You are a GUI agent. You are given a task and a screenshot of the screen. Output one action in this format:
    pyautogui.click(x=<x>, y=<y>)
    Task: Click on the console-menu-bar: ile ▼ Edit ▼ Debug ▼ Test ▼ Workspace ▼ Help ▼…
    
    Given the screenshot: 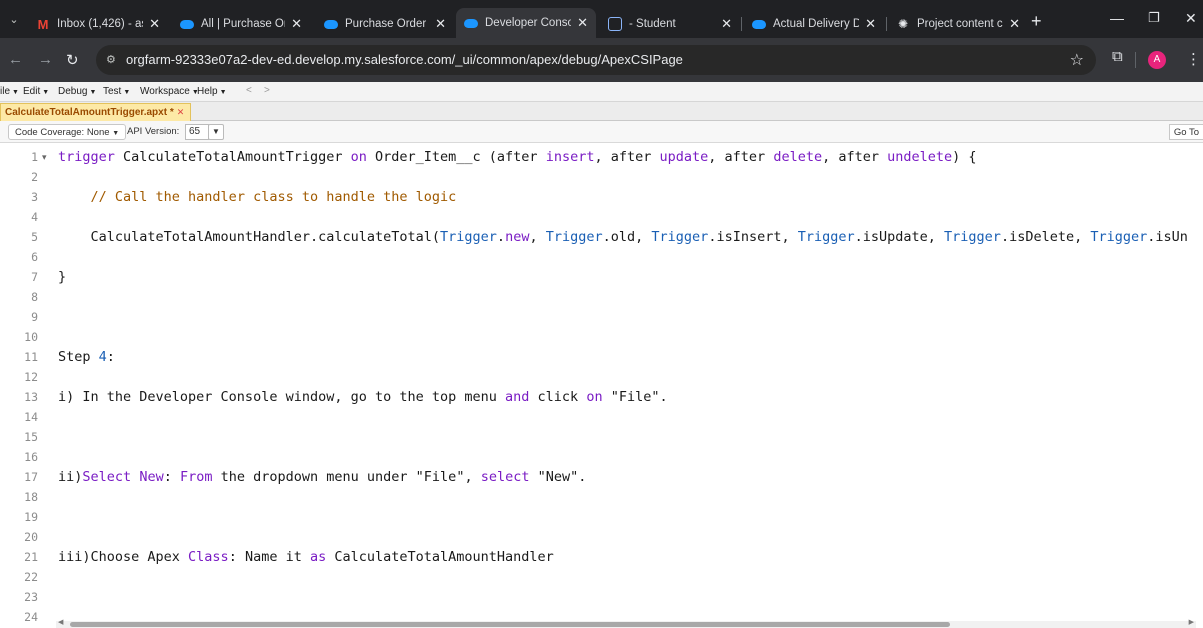 What is the action you would take?
    pyautogui.click(x=601, y=92)
    